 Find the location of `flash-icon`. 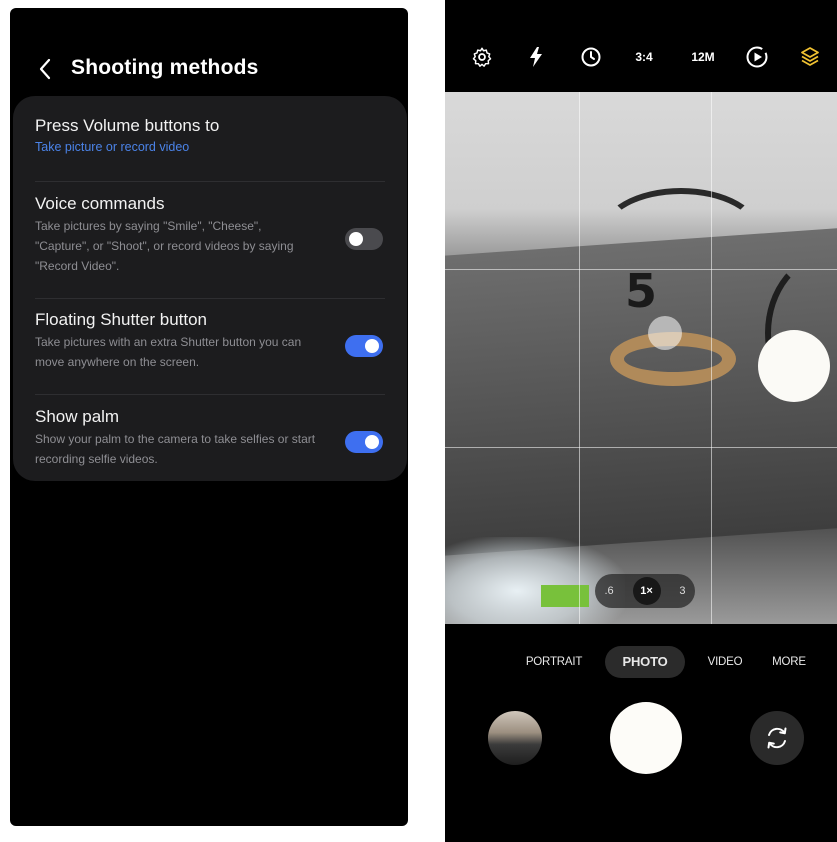

flash-icon is located at coordinates (536, 57).